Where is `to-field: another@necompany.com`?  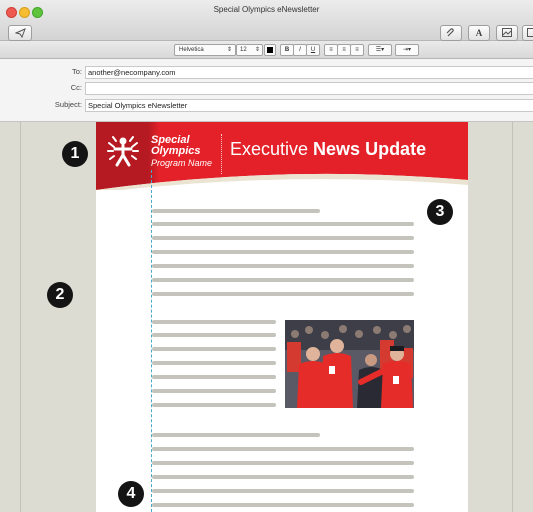
to-field: another@necompany.com is located at coordinates (309, 72).